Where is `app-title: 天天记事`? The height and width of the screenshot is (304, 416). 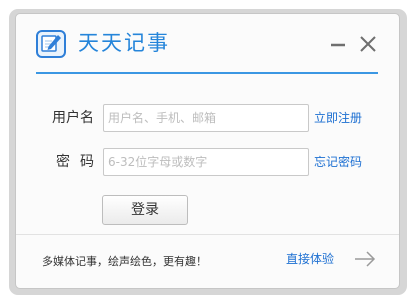
app-title: 天天记事 is located at coordinates (124, 43).